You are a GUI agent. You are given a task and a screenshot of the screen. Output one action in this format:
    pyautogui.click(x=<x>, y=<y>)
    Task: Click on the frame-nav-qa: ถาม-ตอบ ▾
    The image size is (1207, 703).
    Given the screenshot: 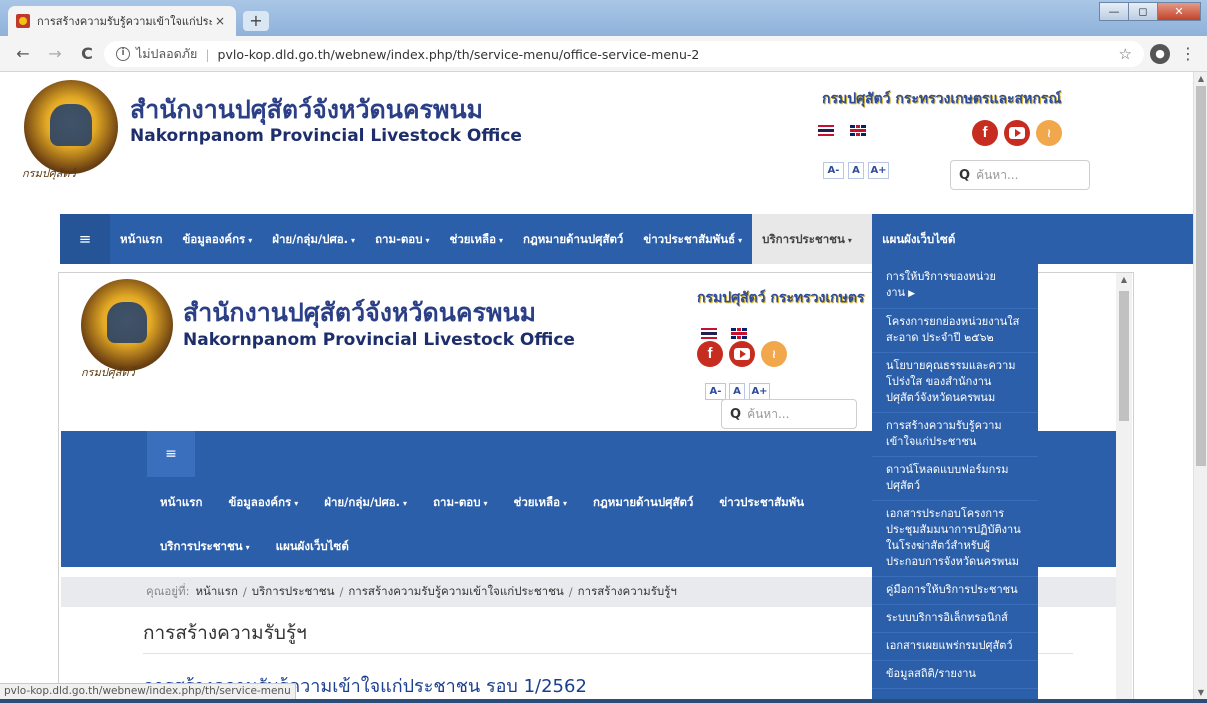 What is the action you would take?
    pyautogui.click(x=460, y=502)
    